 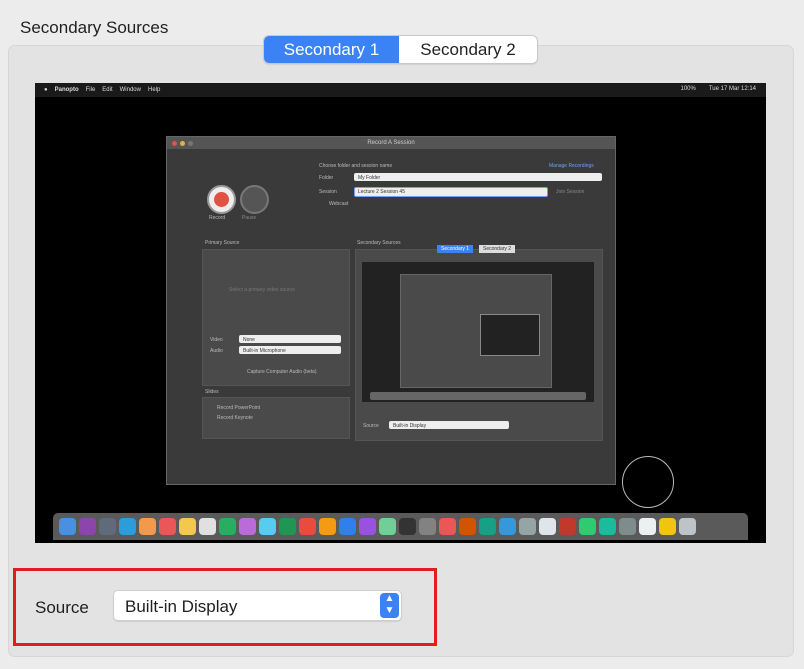 I want to click on preview-record-powerpoint: Record PowerPoint, so click(x=239, y=408).